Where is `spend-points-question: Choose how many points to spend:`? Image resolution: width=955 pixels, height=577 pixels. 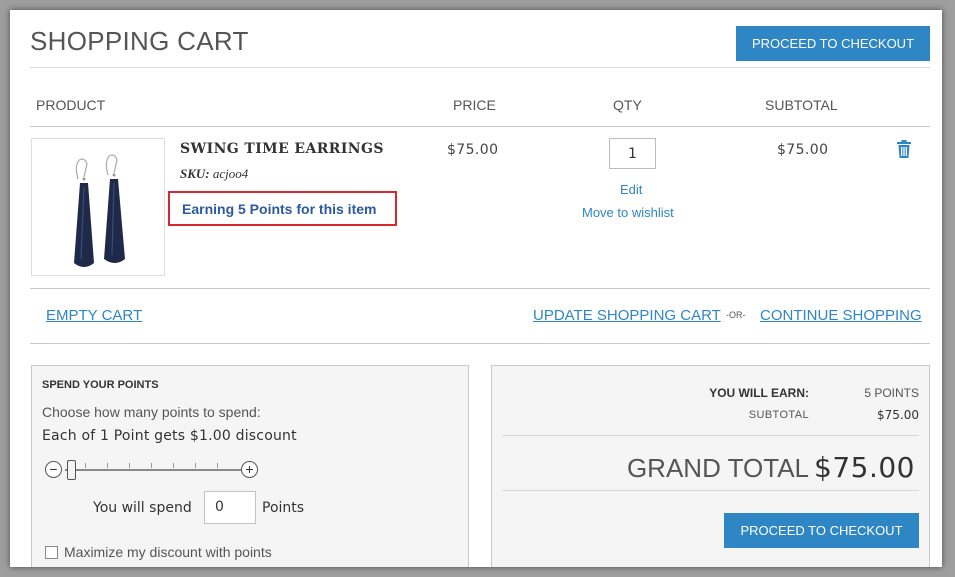 spend-points-question: Choose how many points to spend: is located at coordinates (151, 412).